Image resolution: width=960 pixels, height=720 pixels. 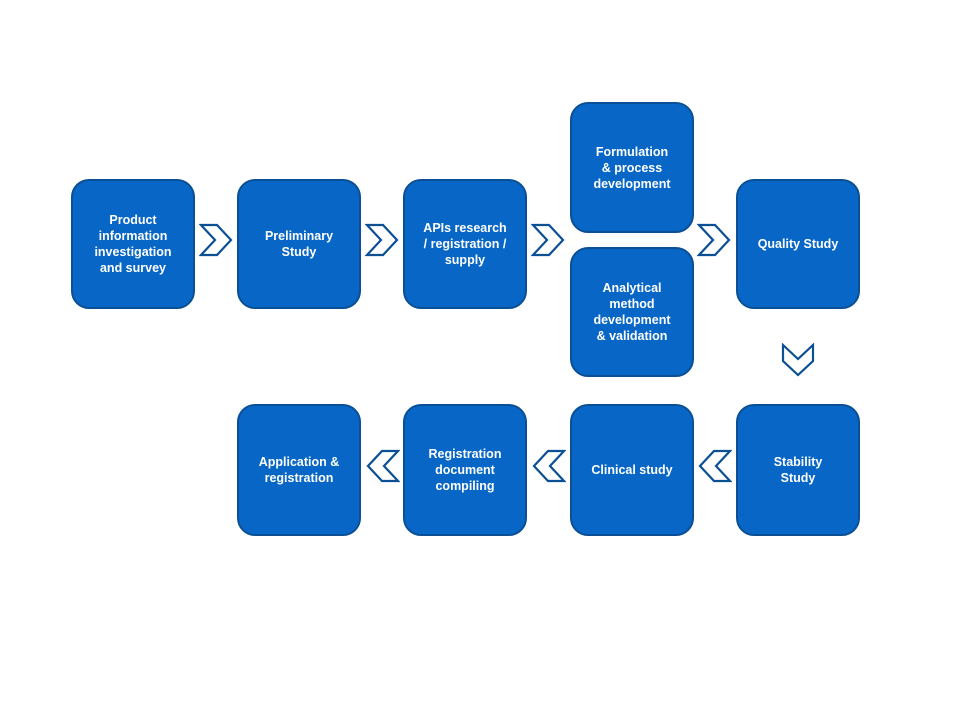 I want to click on step-registration-document: Registration document compiling, so click(x=465, y=470).